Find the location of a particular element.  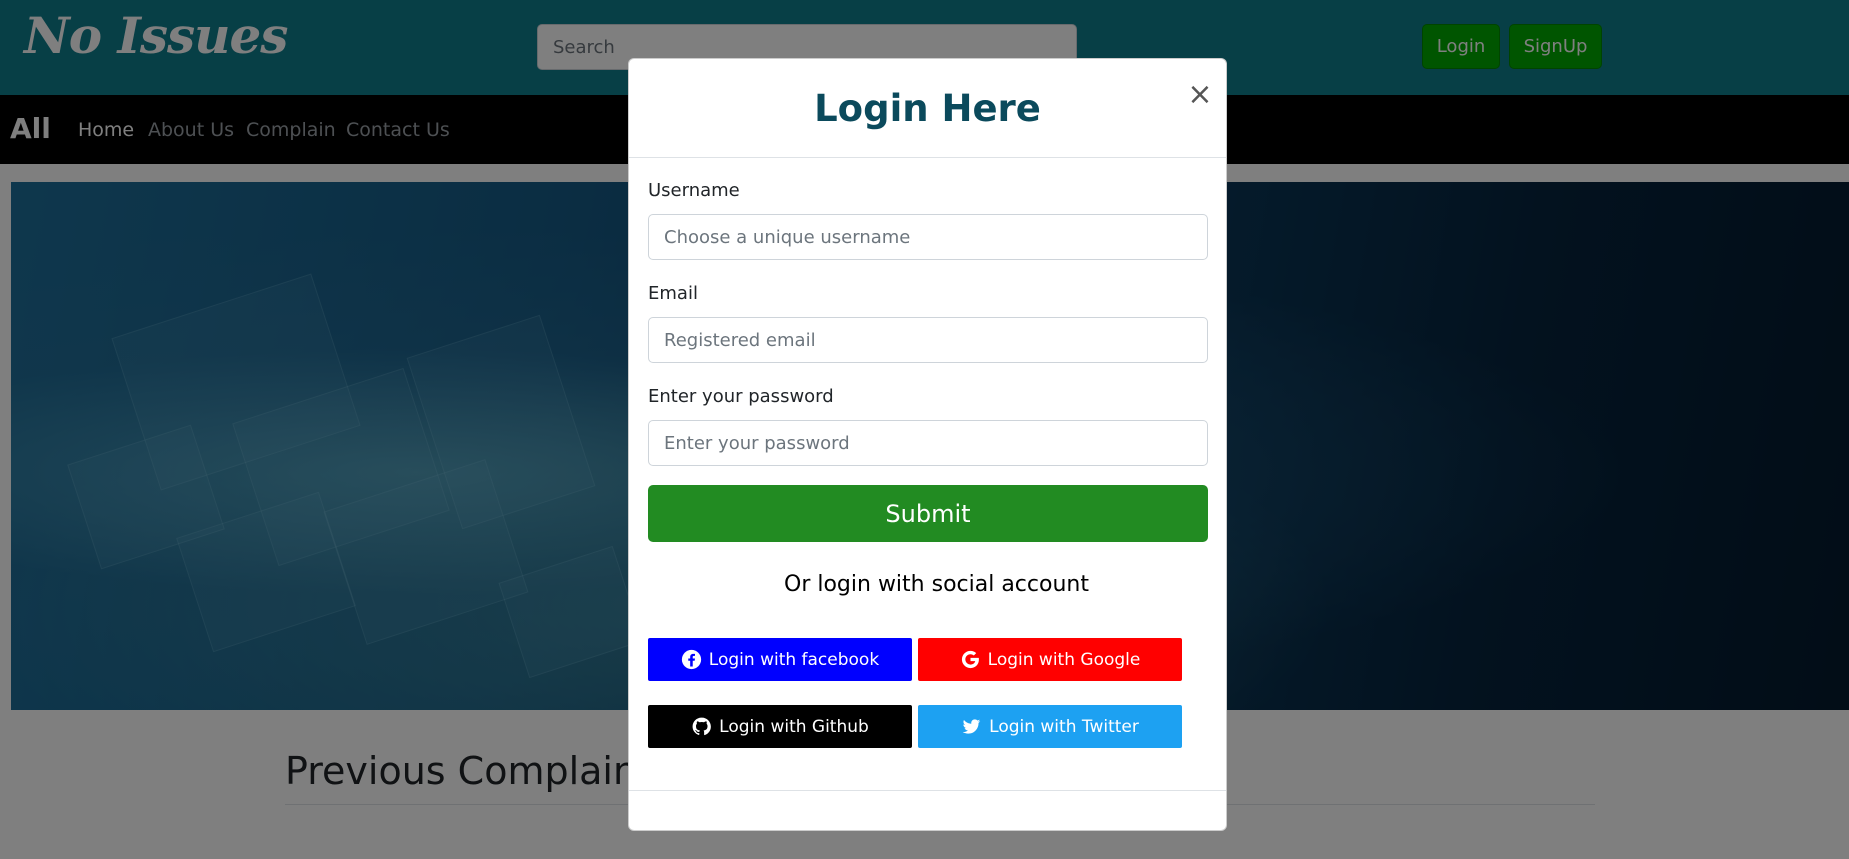

twitter-login-label: Login with Twitter is located at coordinates (1064, 726).